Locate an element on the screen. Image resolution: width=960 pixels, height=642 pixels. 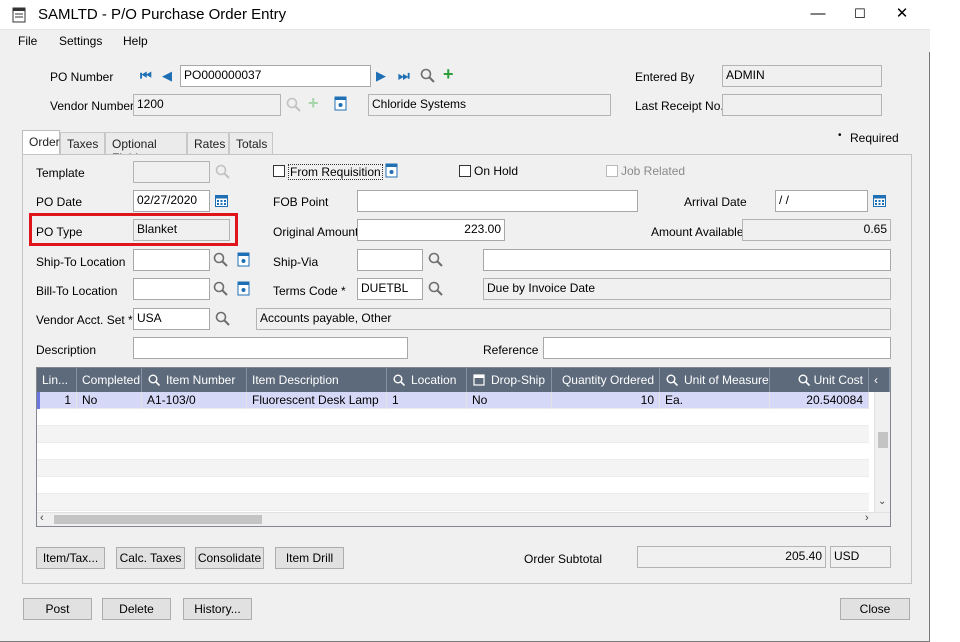
ship-to-input is located at coordinates (171, 260).